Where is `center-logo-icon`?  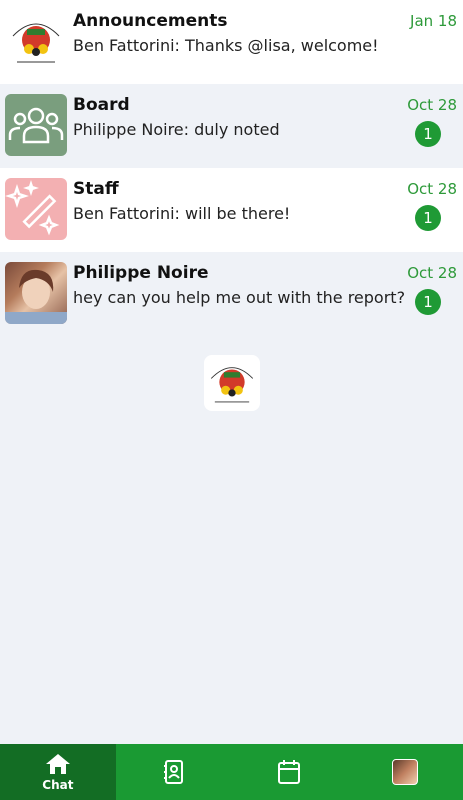 center-logo-icon is located at coordinates (232, 383).